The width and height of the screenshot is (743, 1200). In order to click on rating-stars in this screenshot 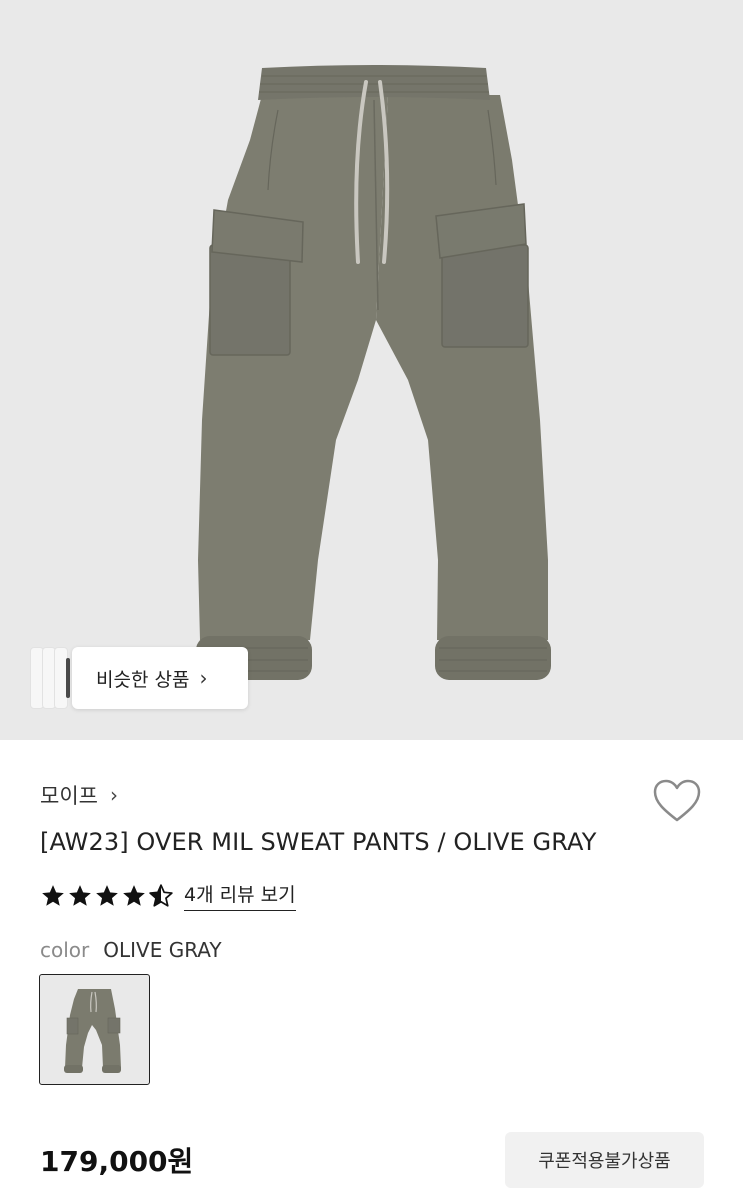, I will do `click(107, 896)`.